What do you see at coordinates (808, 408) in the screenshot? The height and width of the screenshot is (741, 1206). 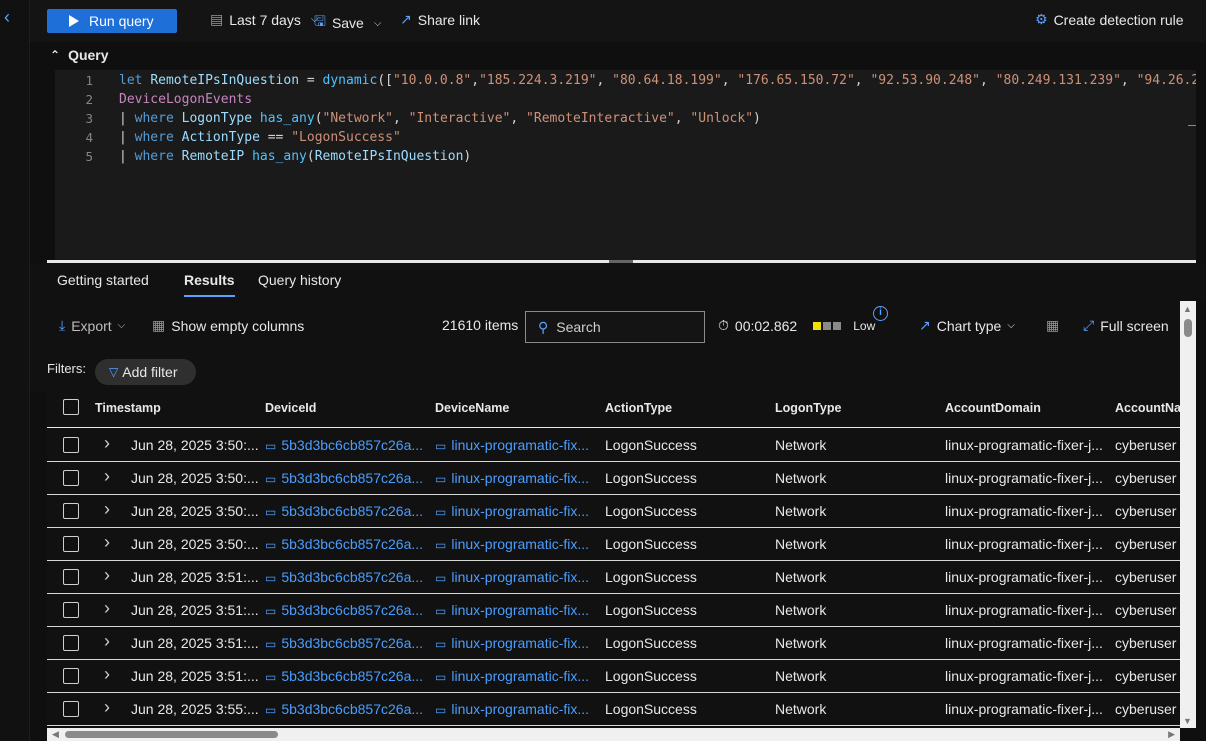 I see `column-header-logontype: LogonType` at bounding box center [808, 408].